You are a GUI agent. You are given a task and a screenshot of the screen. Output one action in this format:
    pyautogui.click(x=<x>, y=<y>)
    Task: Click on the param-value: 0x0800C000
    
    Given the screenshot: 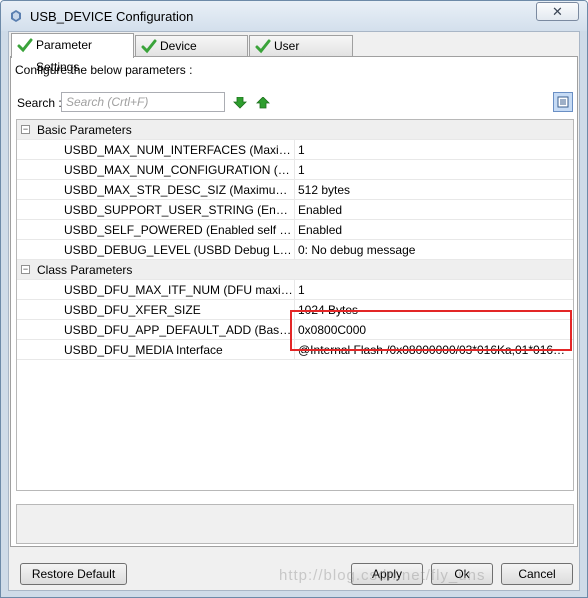 What is the action you would take?
    pyautogui.click(x=434, y=330)
    